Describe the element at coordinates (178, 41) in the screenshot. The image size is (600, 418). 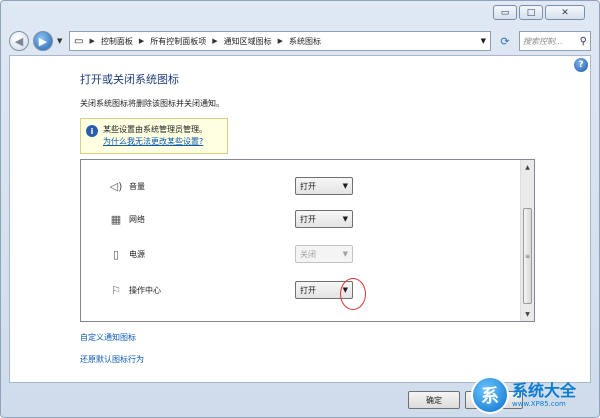
I see `breadcrumb-all-items: 所有控制面板项` at that location.